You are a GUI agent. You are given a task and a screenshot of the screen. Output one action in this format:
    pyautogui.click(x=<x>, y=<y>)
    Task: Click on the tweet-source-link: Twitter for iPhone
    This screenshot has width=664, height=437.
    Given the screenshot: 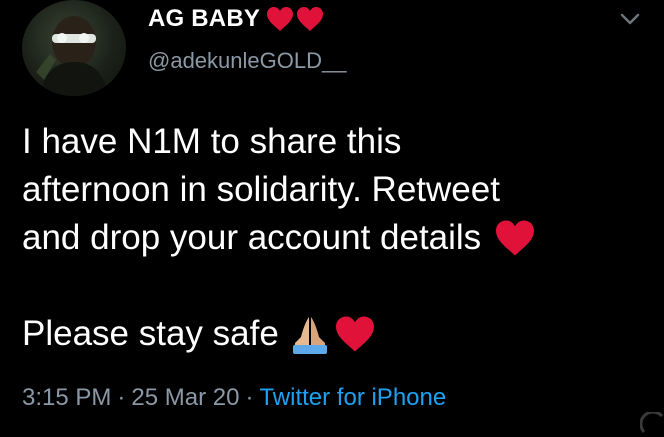 What is the action you would take?
    pyautogui.click(x=352, y=398)
    